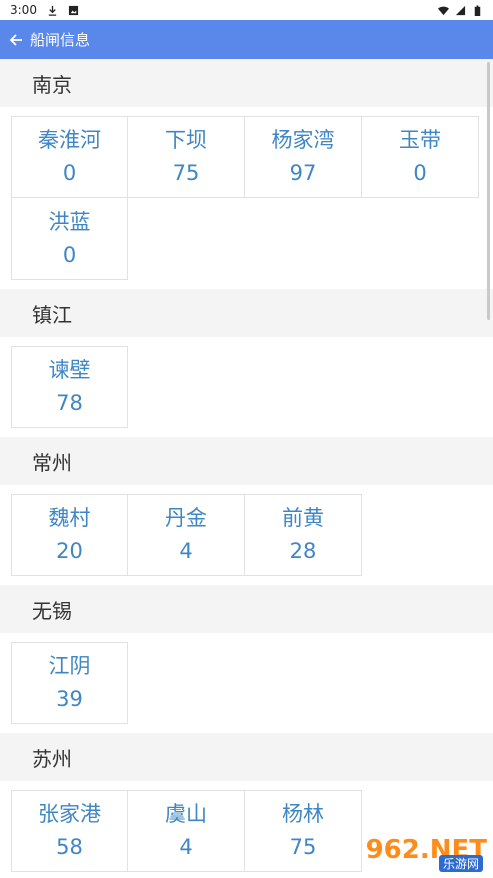  Describe the element at coordinates (246, 10) in the screenshot. I see `status-bar: 3:00` at that location.